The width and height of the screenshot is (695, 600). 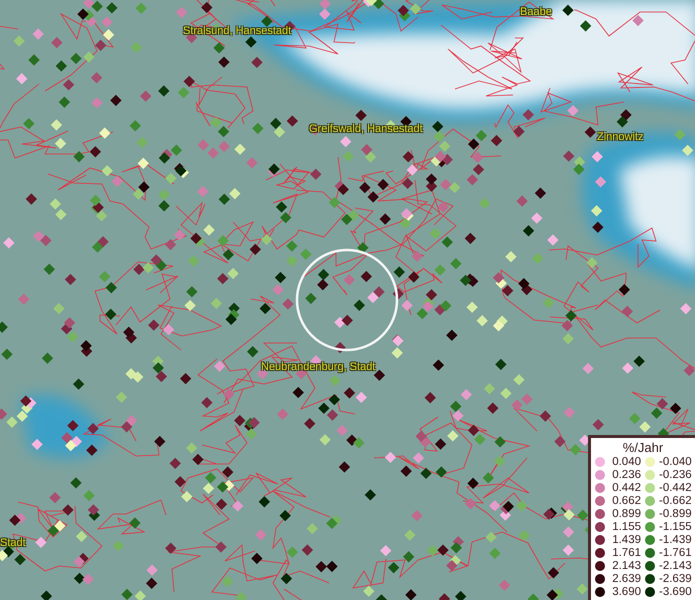 I want to click on legend-value: 0.442, so click(x=626, y=488).